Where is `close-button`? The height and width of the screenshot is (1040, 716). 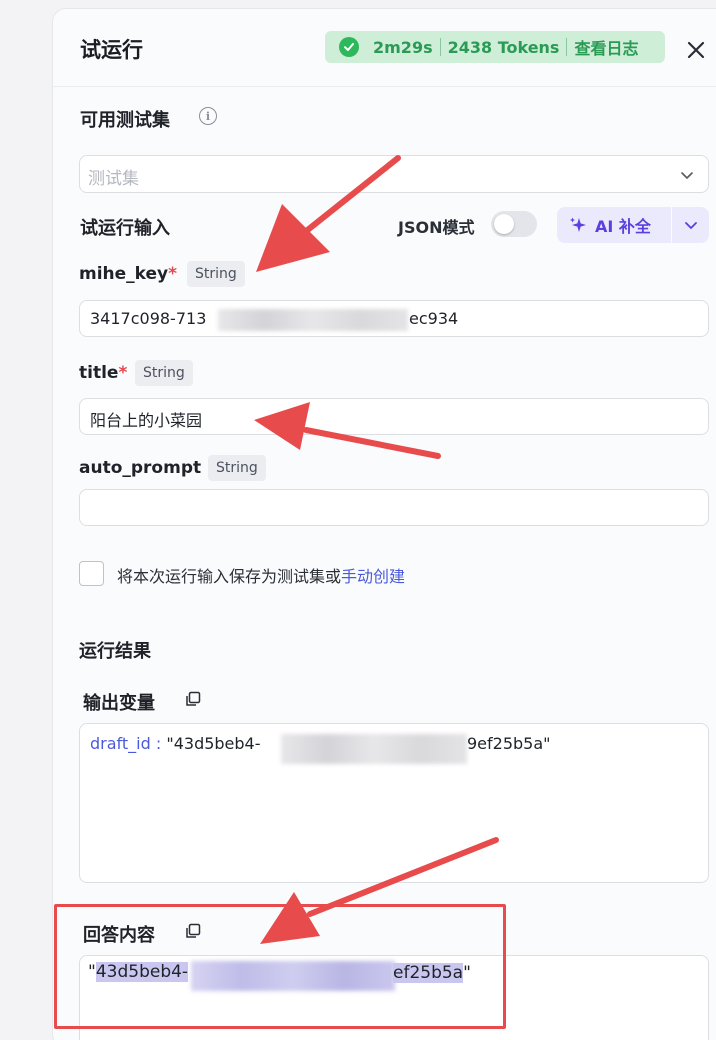 close-button is located at coordinates (696, 50).